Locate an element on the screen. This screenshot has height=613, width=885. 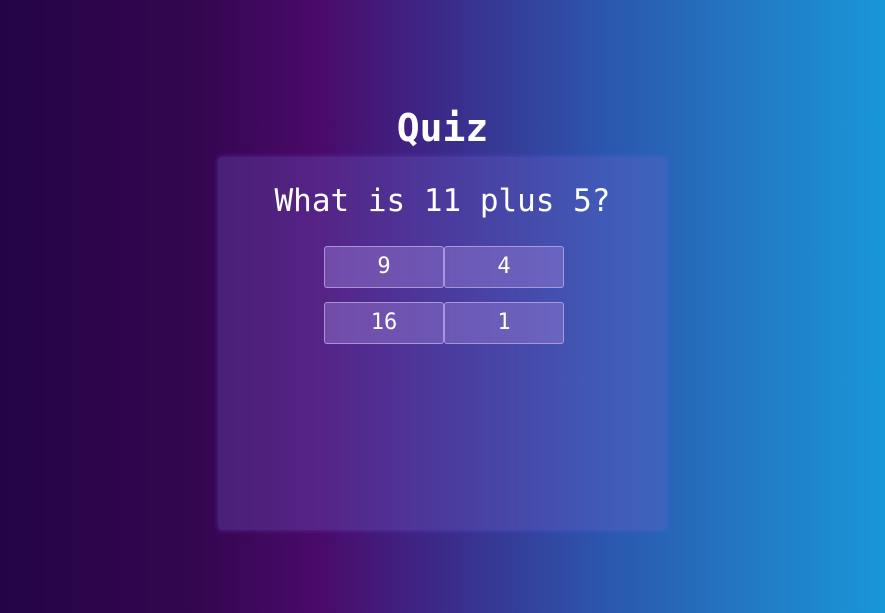
answer-button-3: 16 is located at coordinates (384, 323).